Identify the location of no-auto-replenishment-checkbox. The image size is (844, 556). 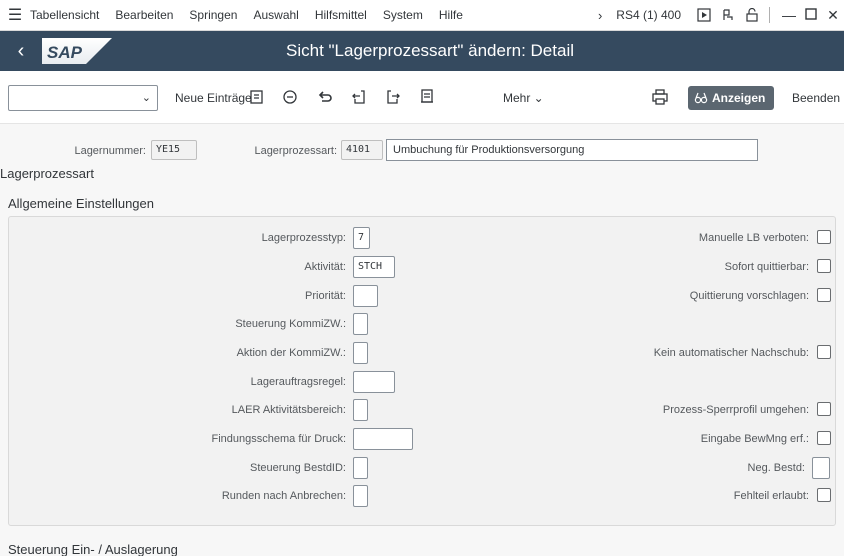
(824, 352).